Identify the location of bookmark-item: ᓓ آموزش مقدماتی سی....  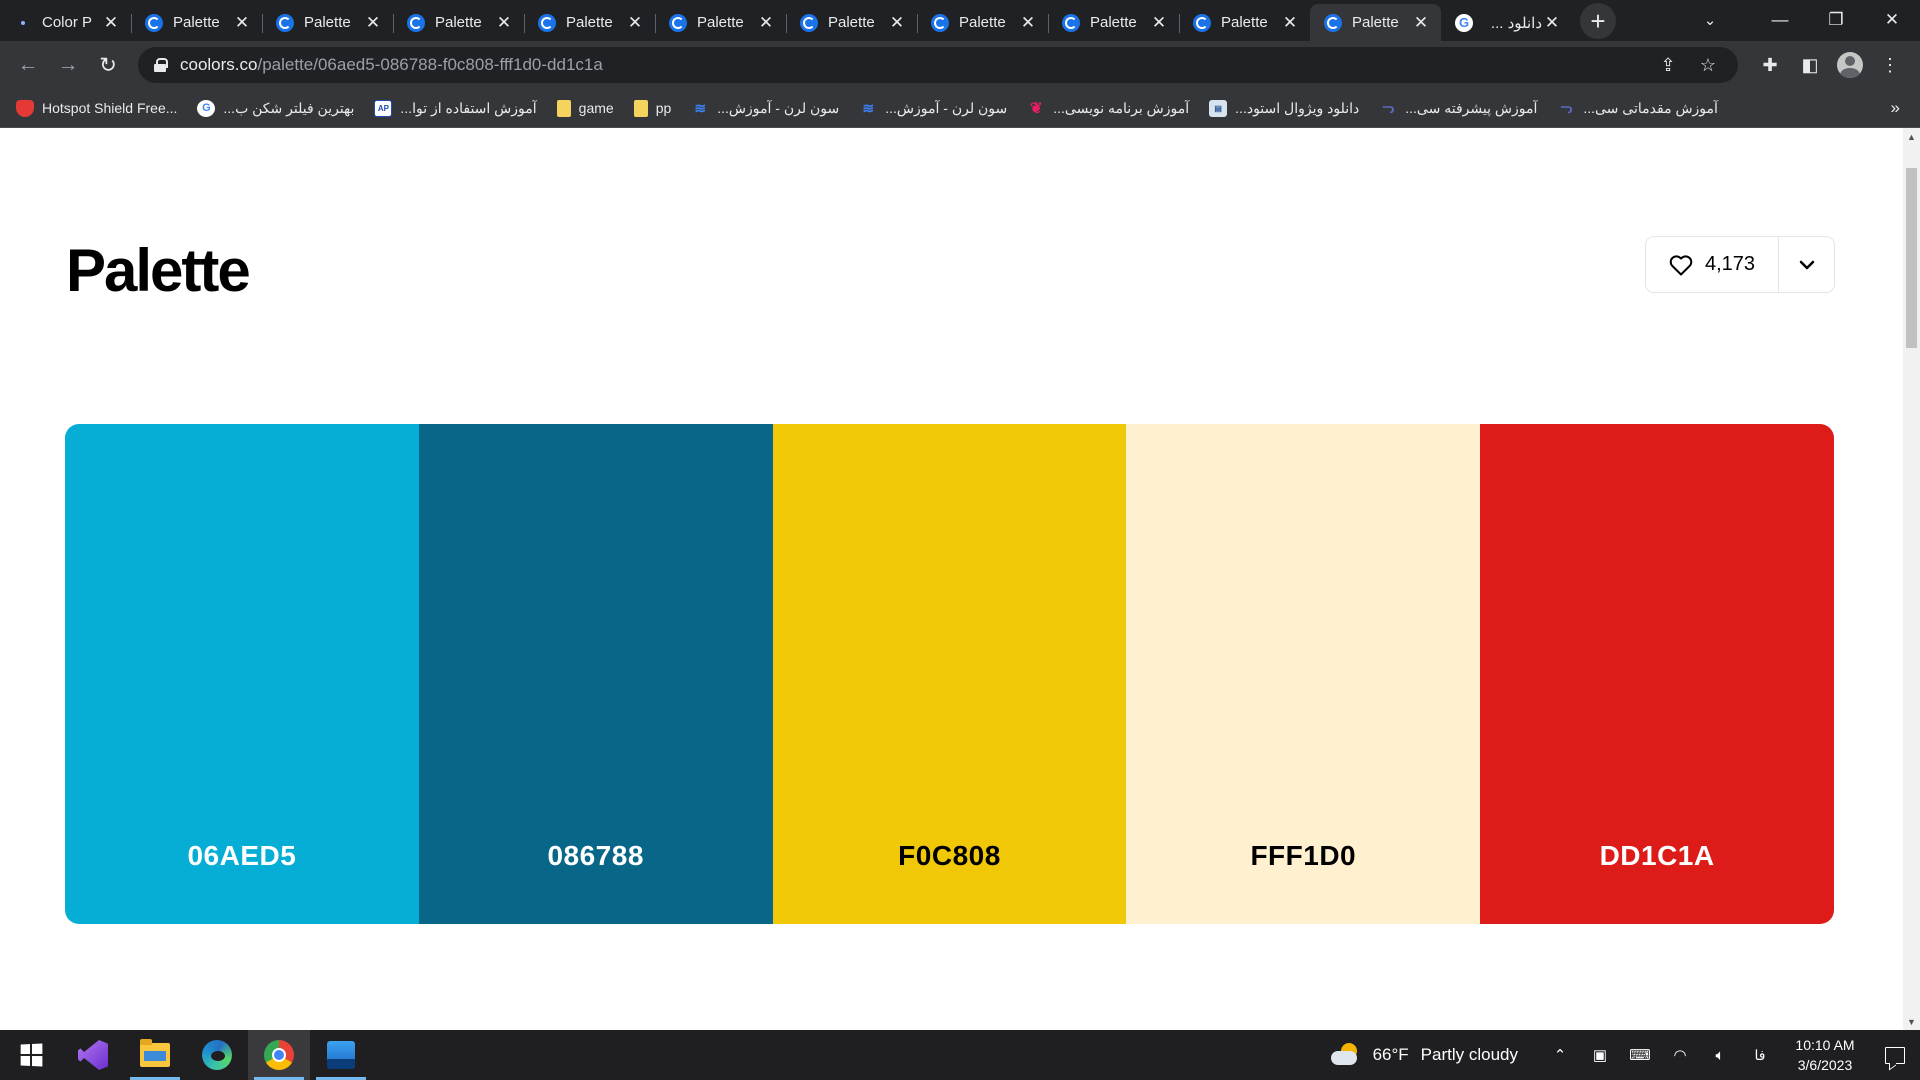
(1637, 108).